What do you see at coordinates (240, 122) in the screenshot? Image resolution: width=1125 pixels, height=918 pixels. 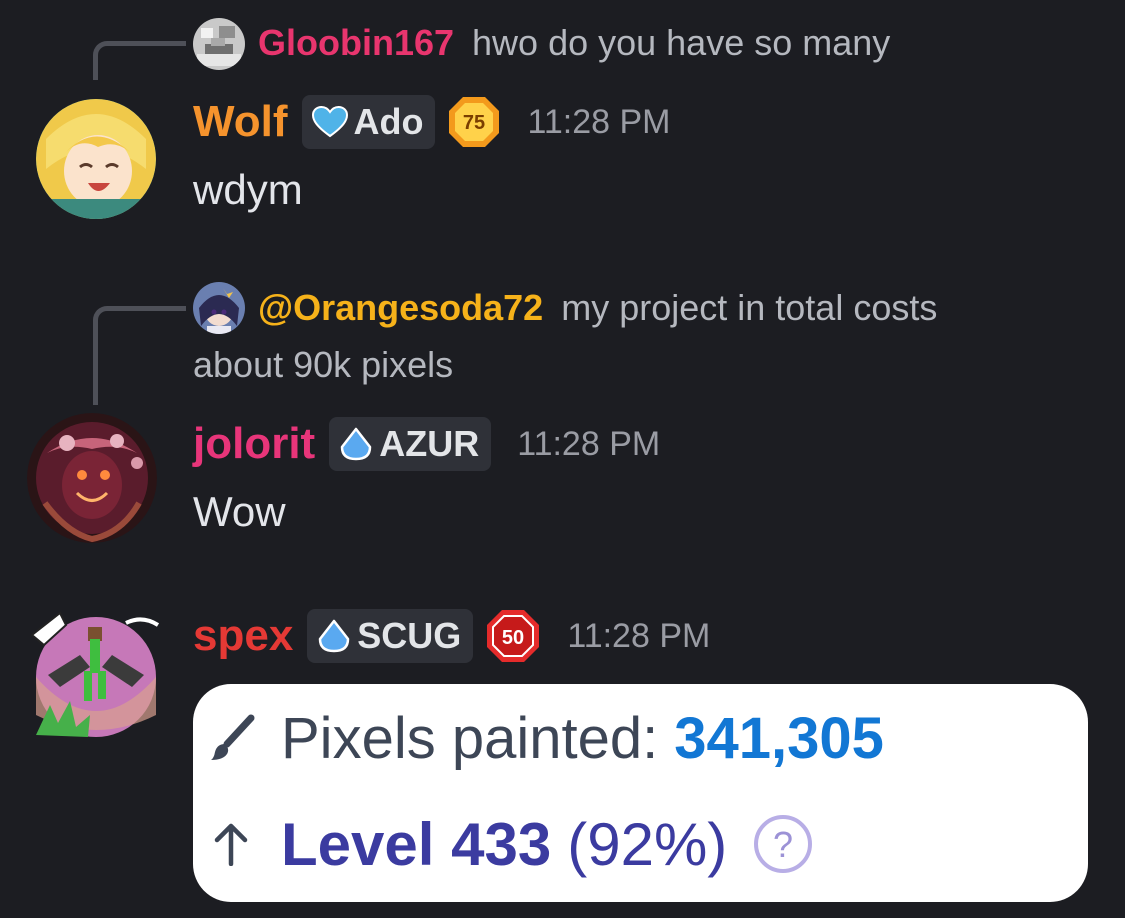 I see `username: Wolf` at bounding box center [240, 122].